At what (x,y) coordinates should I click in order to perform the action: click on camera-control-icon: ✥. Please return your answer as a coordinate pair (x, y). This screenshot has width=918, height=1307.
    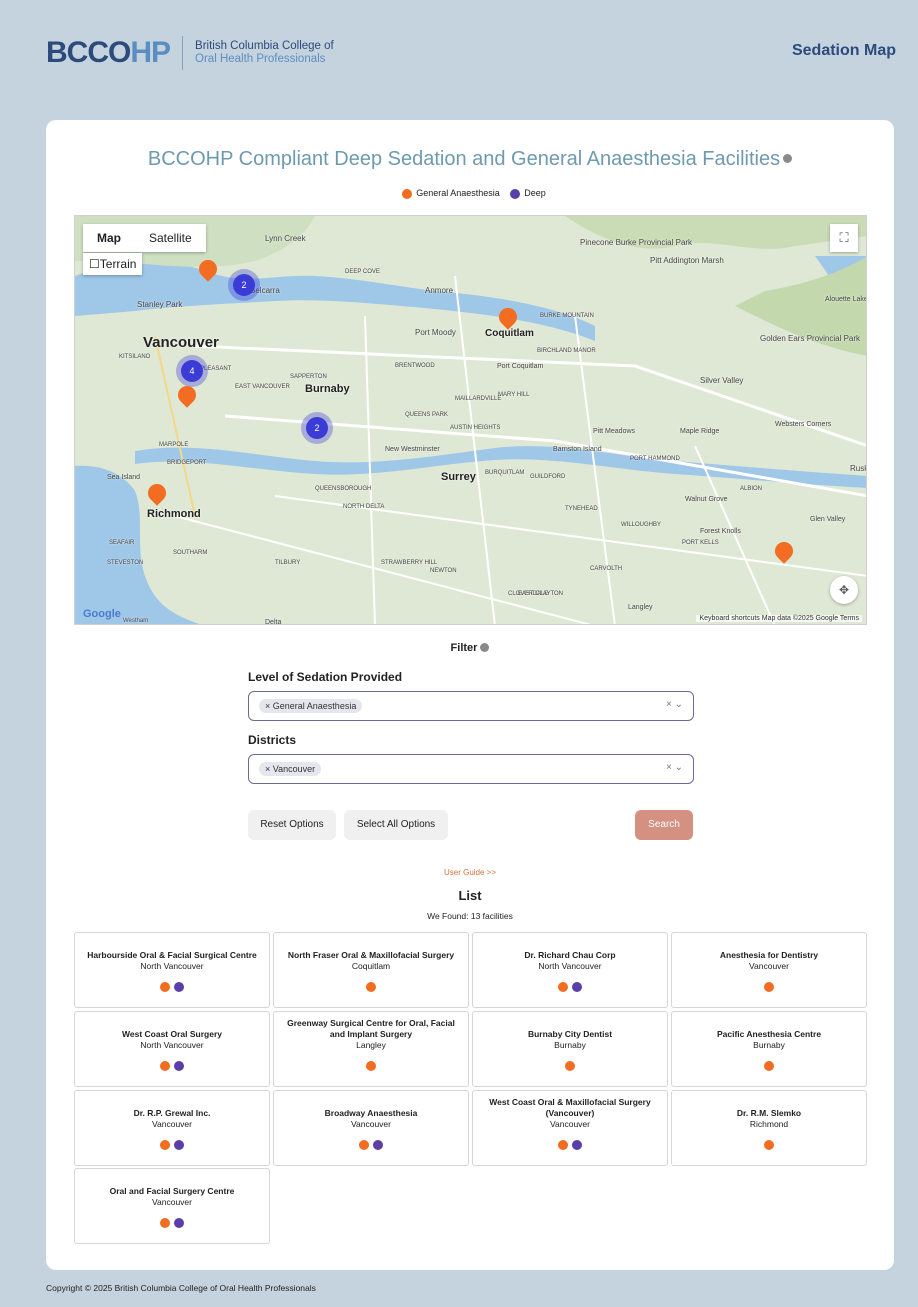
    Looking at the image, I should click on (844, 590).